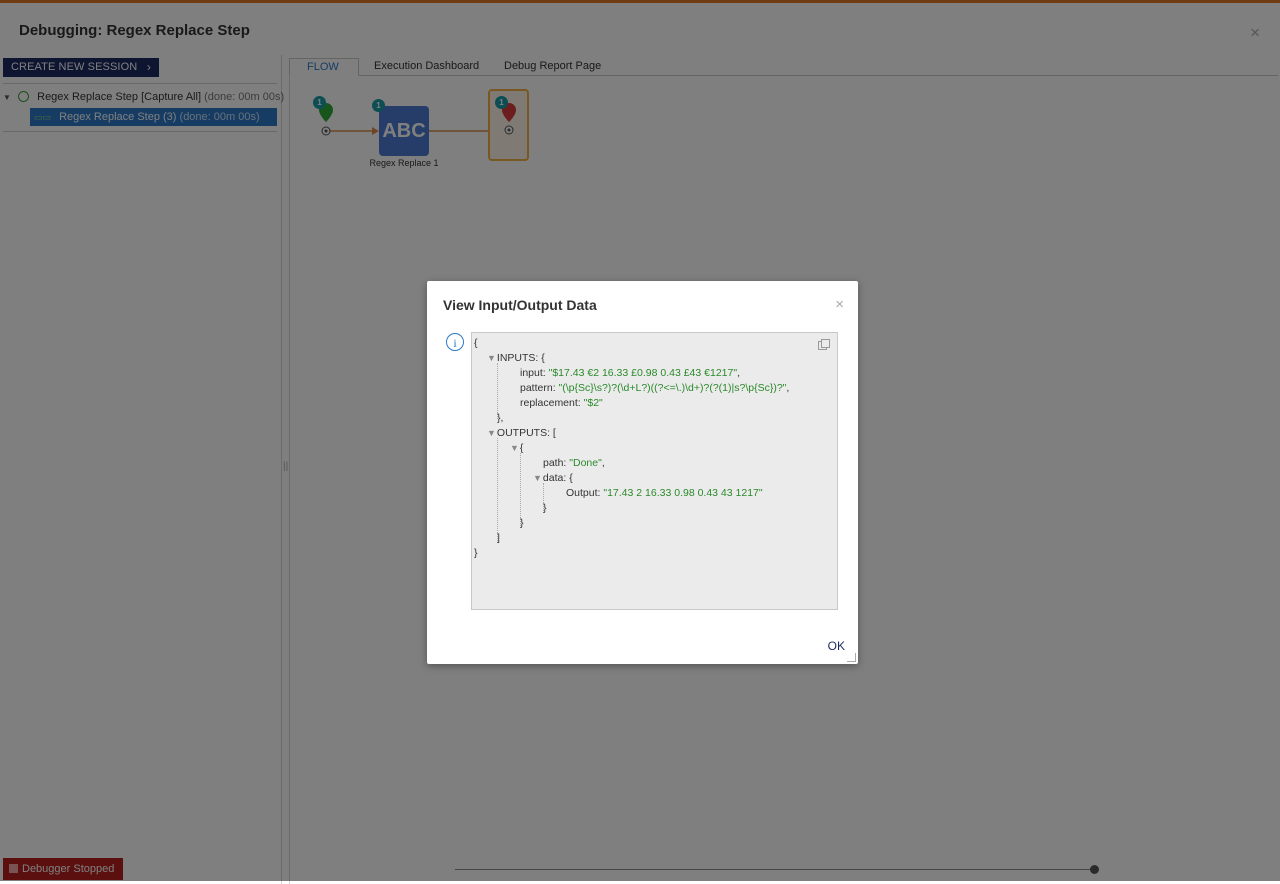 The image size is (1280, 884). What do you see at coordinates (839, 304) in the screenshot?
I see `dialog-close-icon: ×` at bounding box center [839, 304].